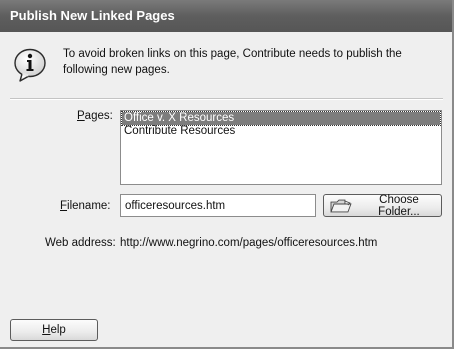 The width and height of the screenshot is (457, 351). Describe the element at coordinates (80, 243) in the screenshot. I see `web-address-label: Web address:` at that location.